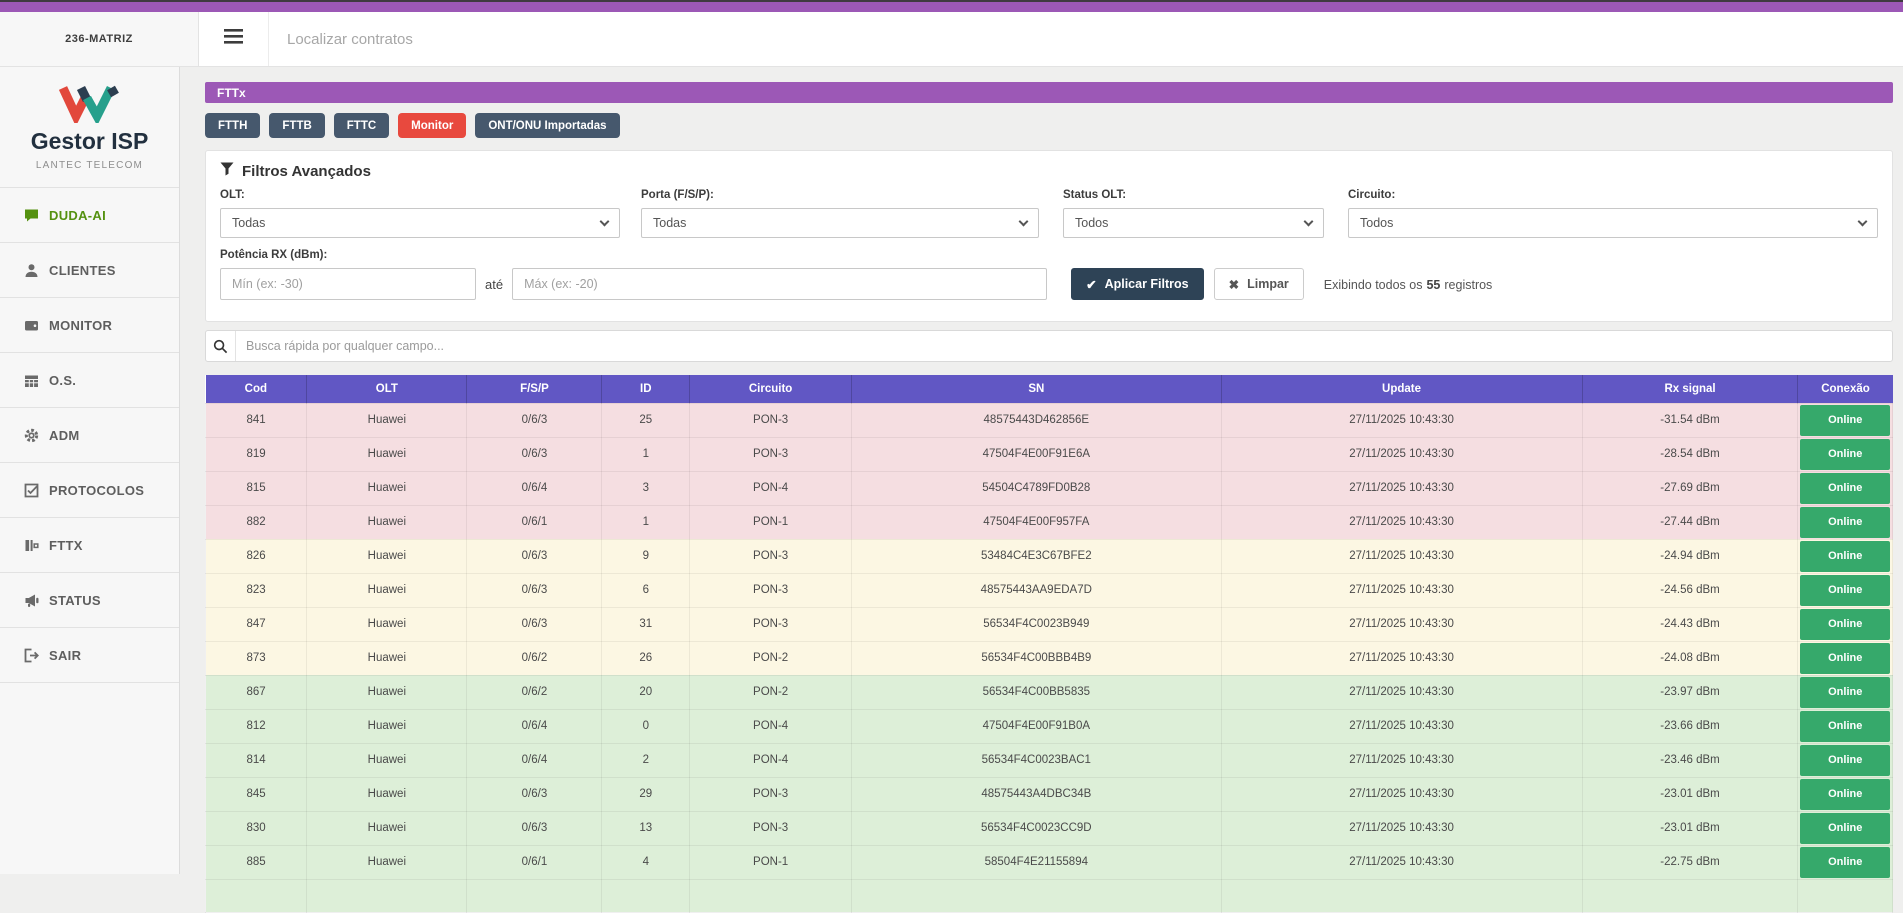 The image size is (1903, 913). Describe the element at coordinates (234, 39) in the screenshot. I see `menu-toggle-button` at that location.